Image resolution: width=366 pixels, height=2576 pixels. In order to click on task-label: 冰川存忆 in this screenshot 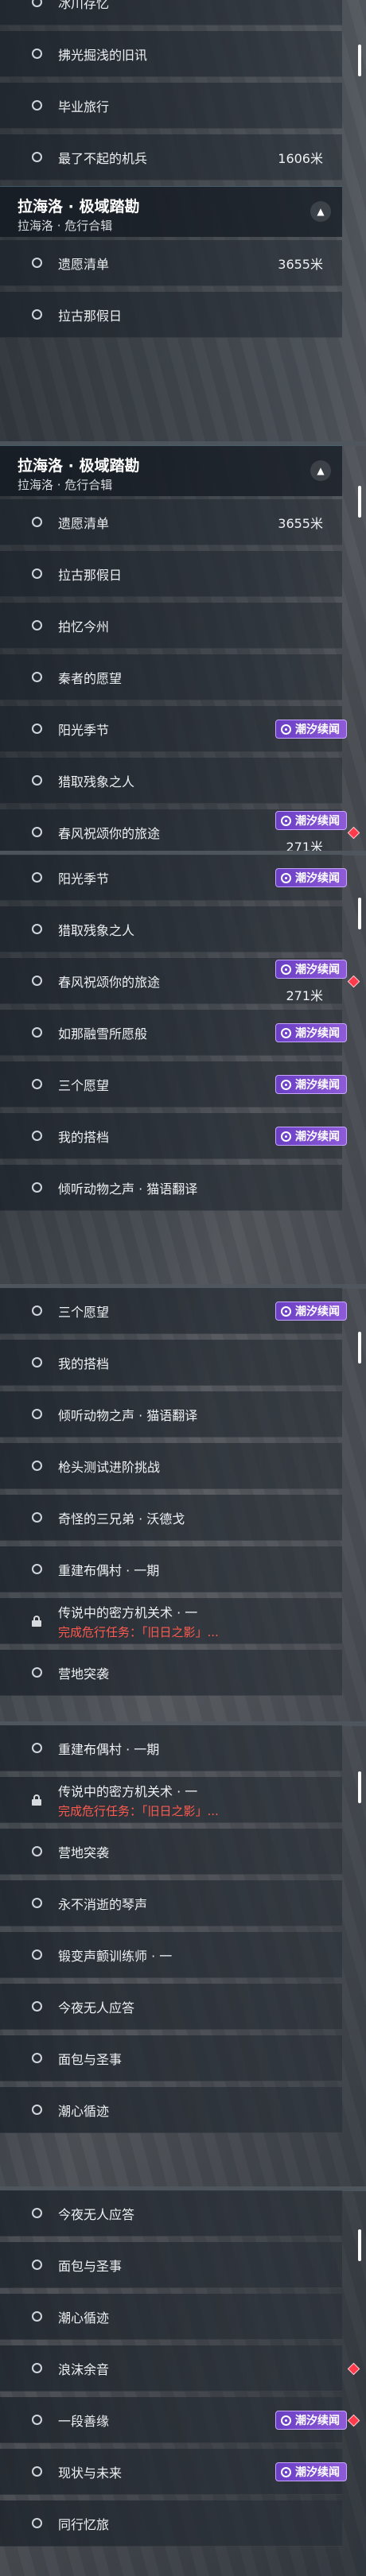, I will do `click(84, 6)`.